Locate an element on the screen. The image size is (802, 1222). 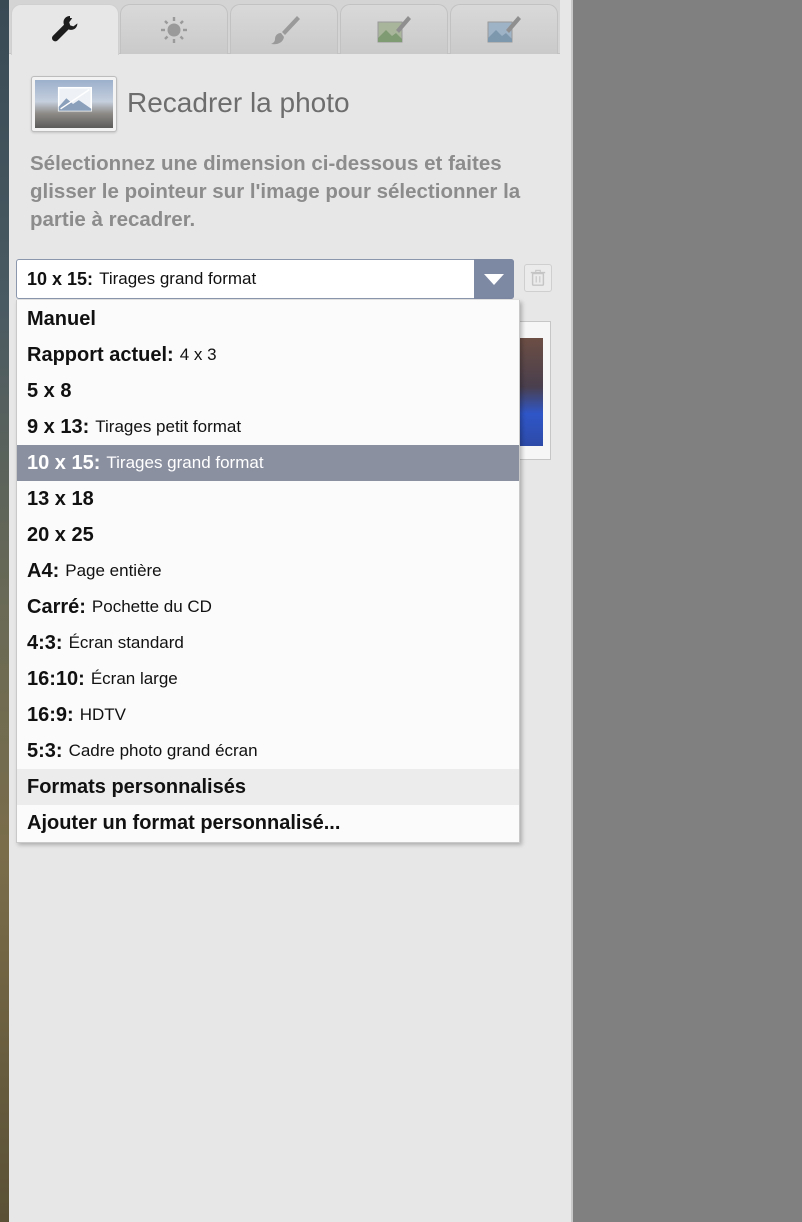
tab-effects-blue is located at coordinates (504, 29).